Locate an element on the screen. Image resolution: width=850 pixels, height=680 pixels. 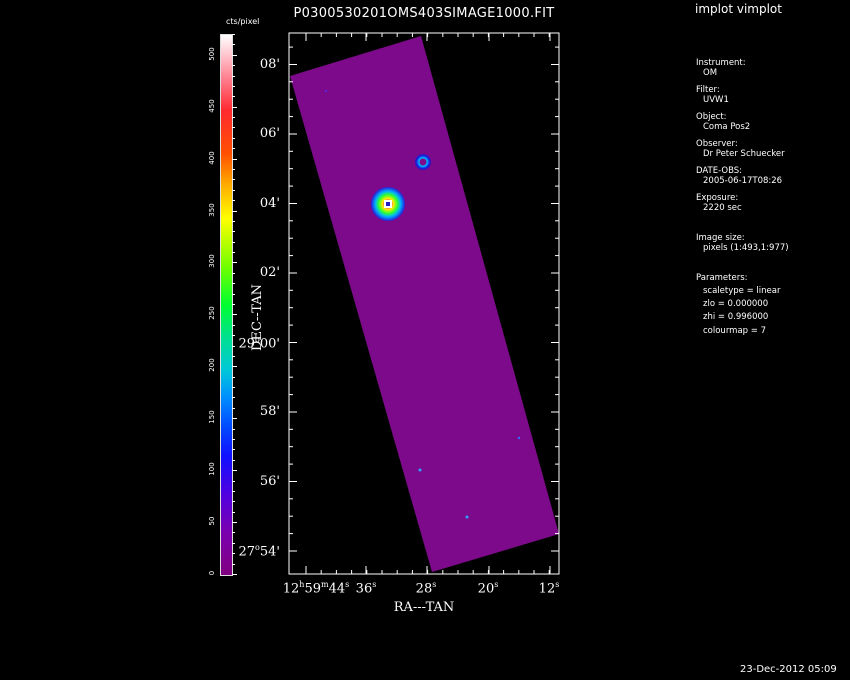
footer-date: 23-Dec-2012 05:09 is located at coordinates (788, 669).